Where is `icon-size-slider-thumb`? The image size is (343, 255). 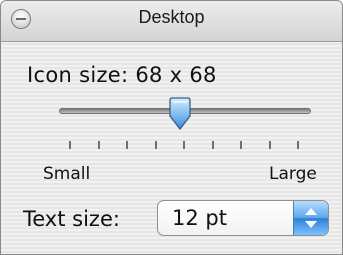
icon-size-slider-thumb is located at coordinates (180, 114).